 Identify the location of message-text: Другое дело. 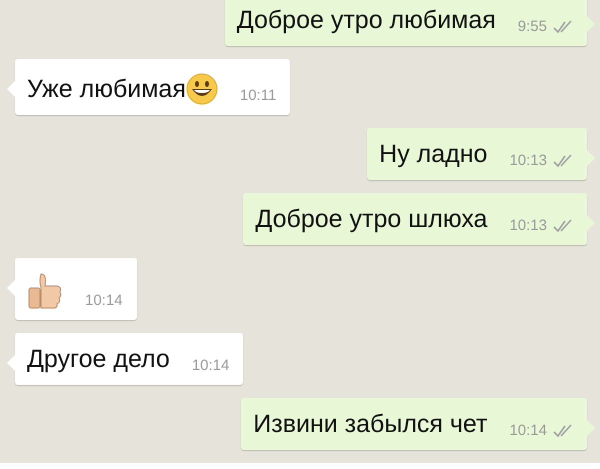
(98, 359).